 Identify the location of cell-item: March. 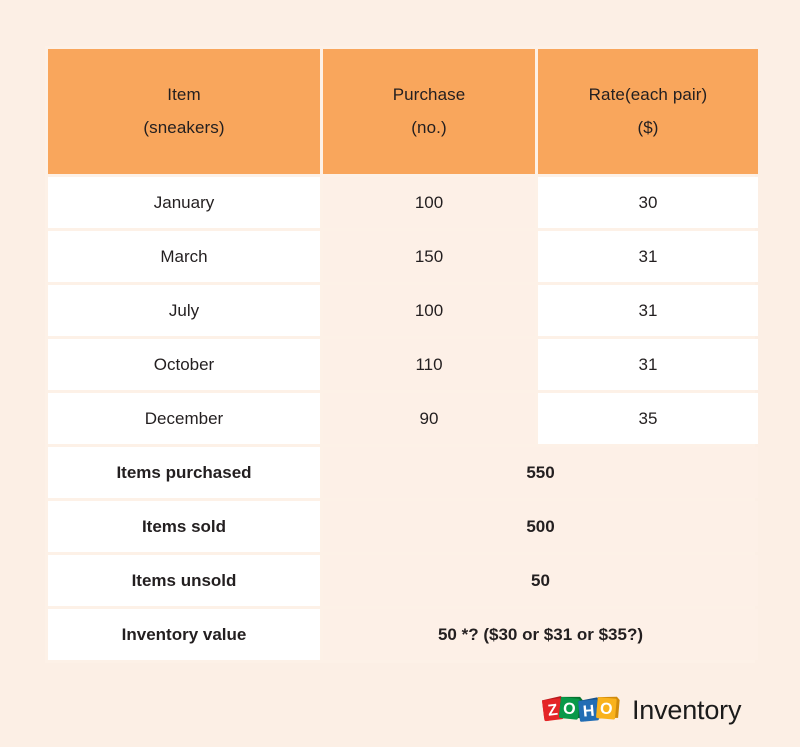
(184, 256).